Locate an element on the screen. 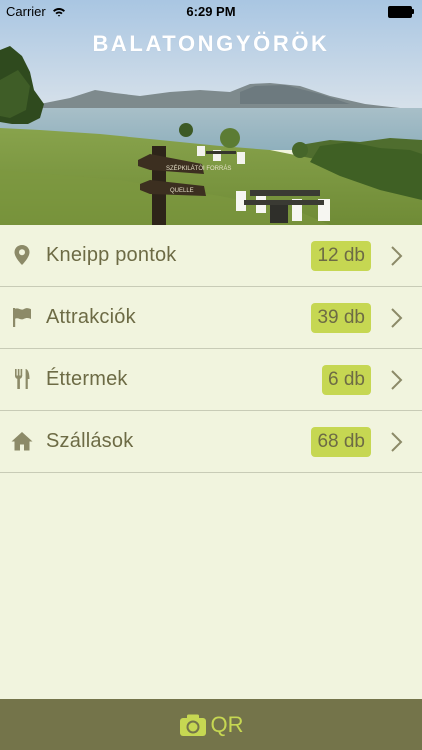 This screenshot has height=750, width=422. list-item-attractions: Attrakciók 39 db is located at coordinates (211, 318).